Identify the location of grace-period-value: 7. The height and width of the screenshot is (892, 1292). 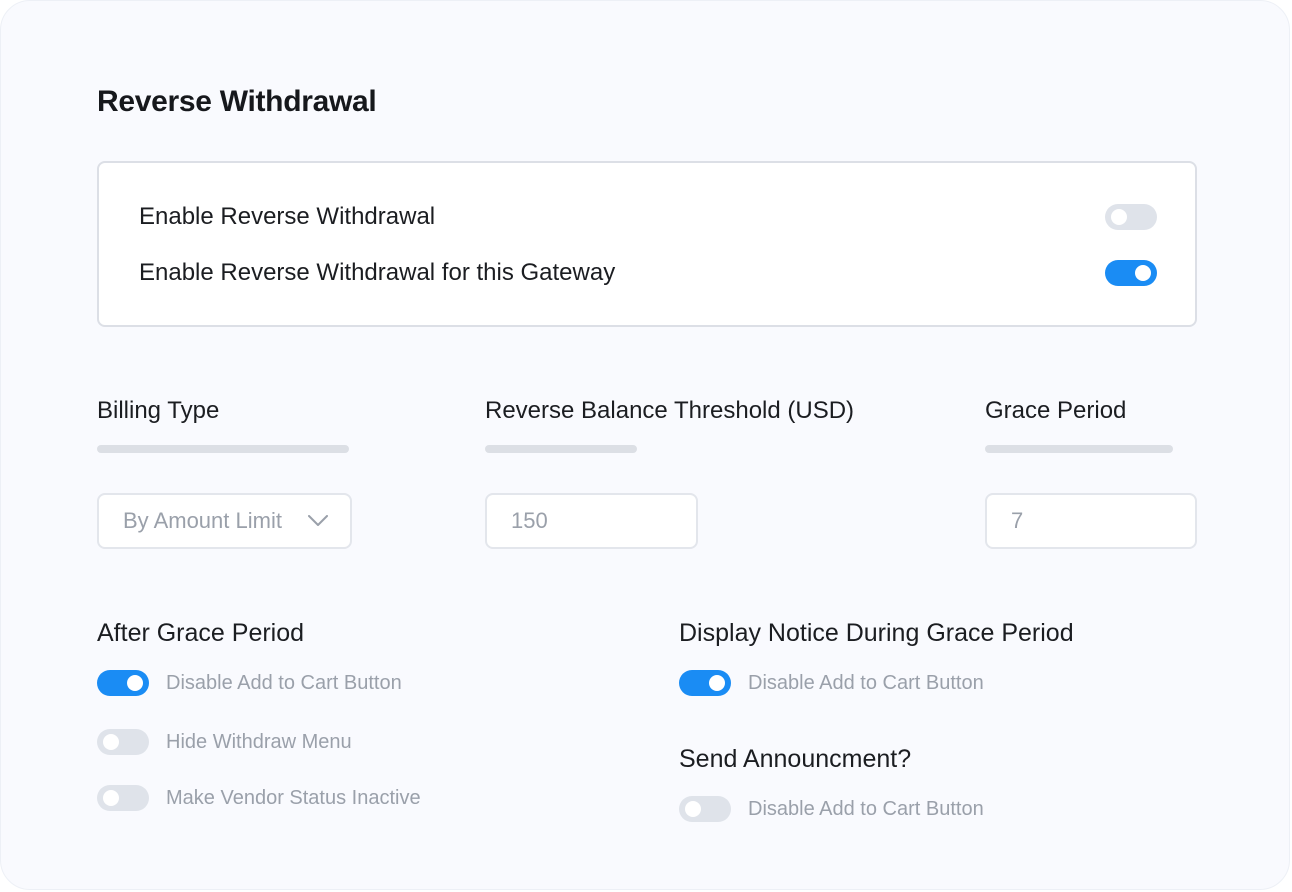
(1017, 520).